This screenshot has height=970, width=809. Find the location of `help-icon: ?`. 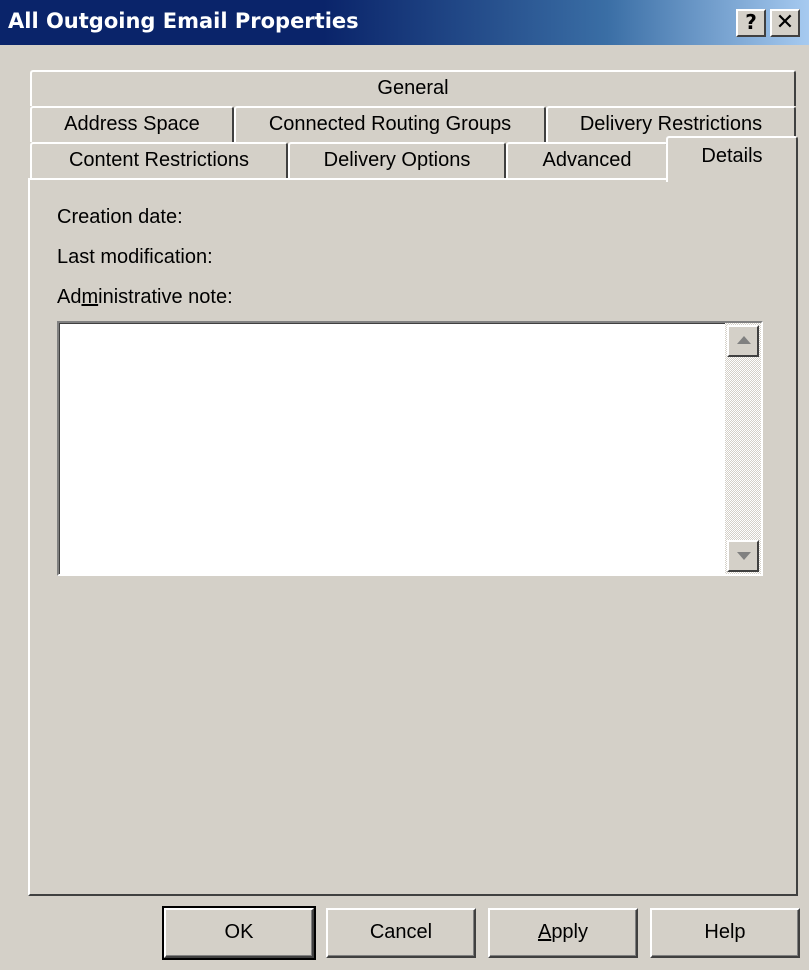

help-icon: ? is located at coordinates (751, 23).